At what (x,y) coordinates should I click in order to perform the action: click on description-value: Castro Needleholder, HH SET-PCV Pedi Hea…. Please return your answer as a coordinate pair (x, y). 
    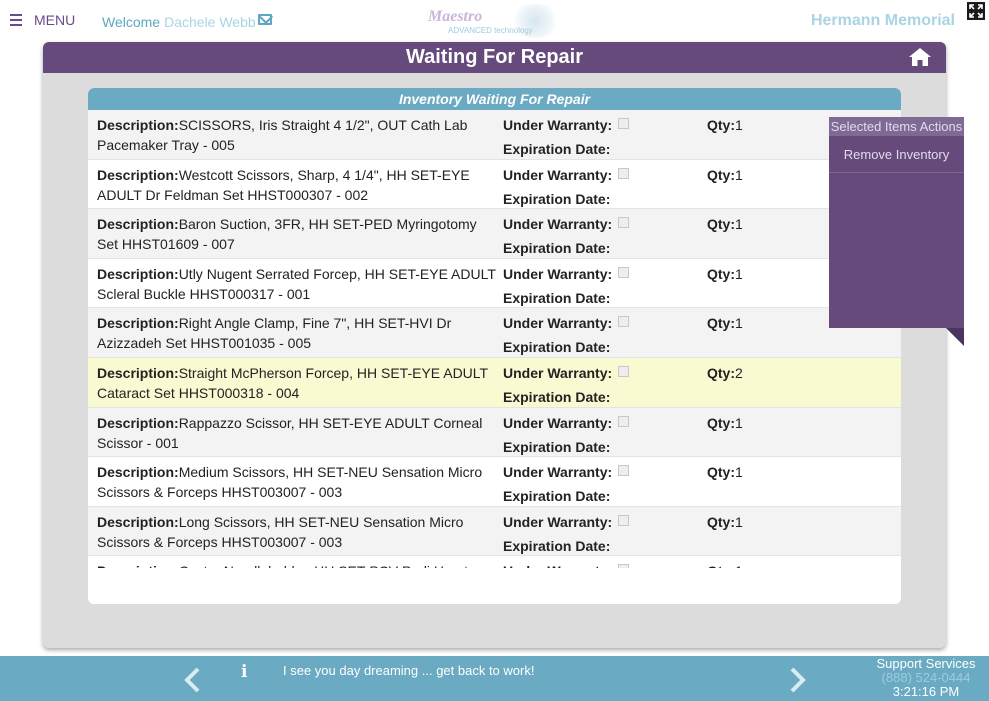
    Looking at the image, I should click on (323, 565).